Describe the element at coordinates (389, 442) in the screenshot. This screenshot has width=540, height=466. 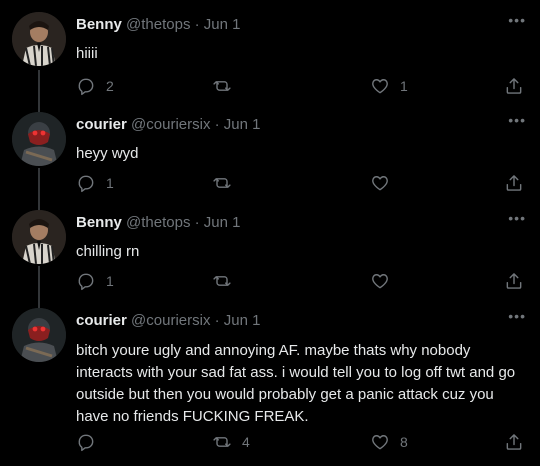
I see `like-button: 8` at that location.